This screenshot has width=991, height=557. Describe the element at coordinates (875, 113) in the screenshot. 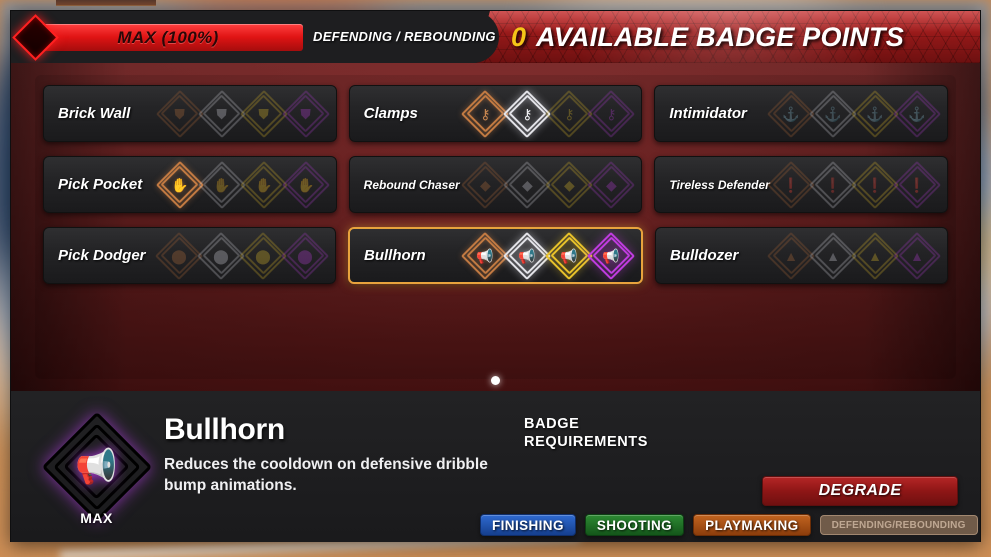

I see `badge-tier-gold-dim: ⚓` at that location.